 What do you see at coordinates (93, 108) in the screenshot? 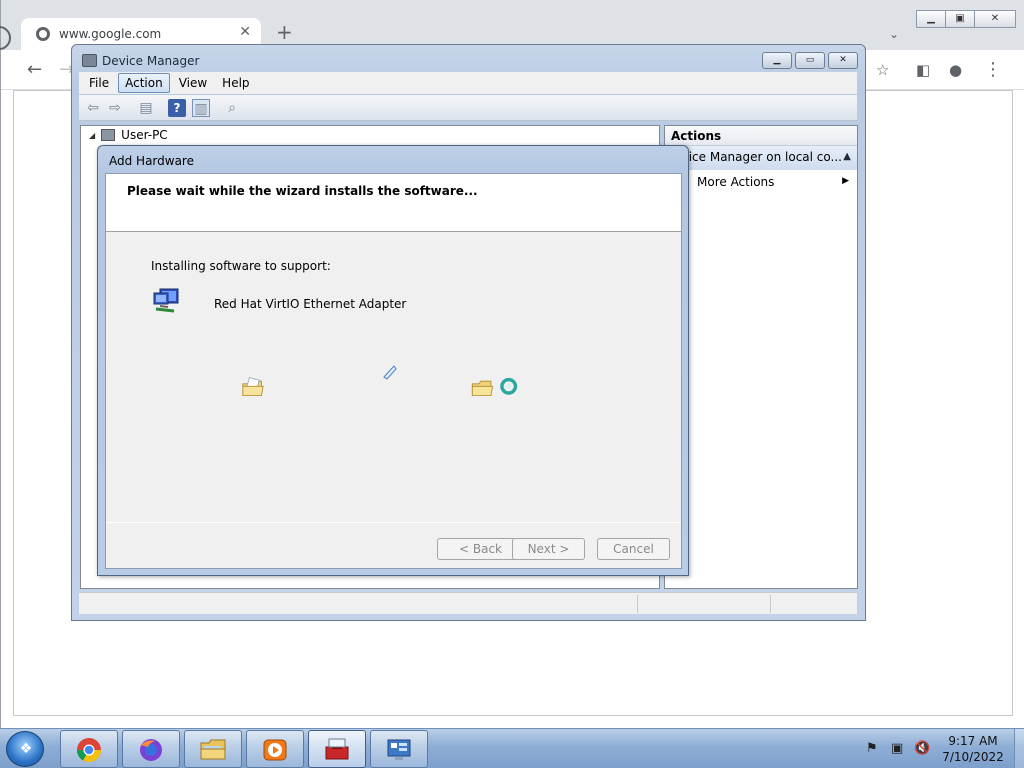
I see `back-arrow-icon: ⇦` at bounding box center [93, 108].